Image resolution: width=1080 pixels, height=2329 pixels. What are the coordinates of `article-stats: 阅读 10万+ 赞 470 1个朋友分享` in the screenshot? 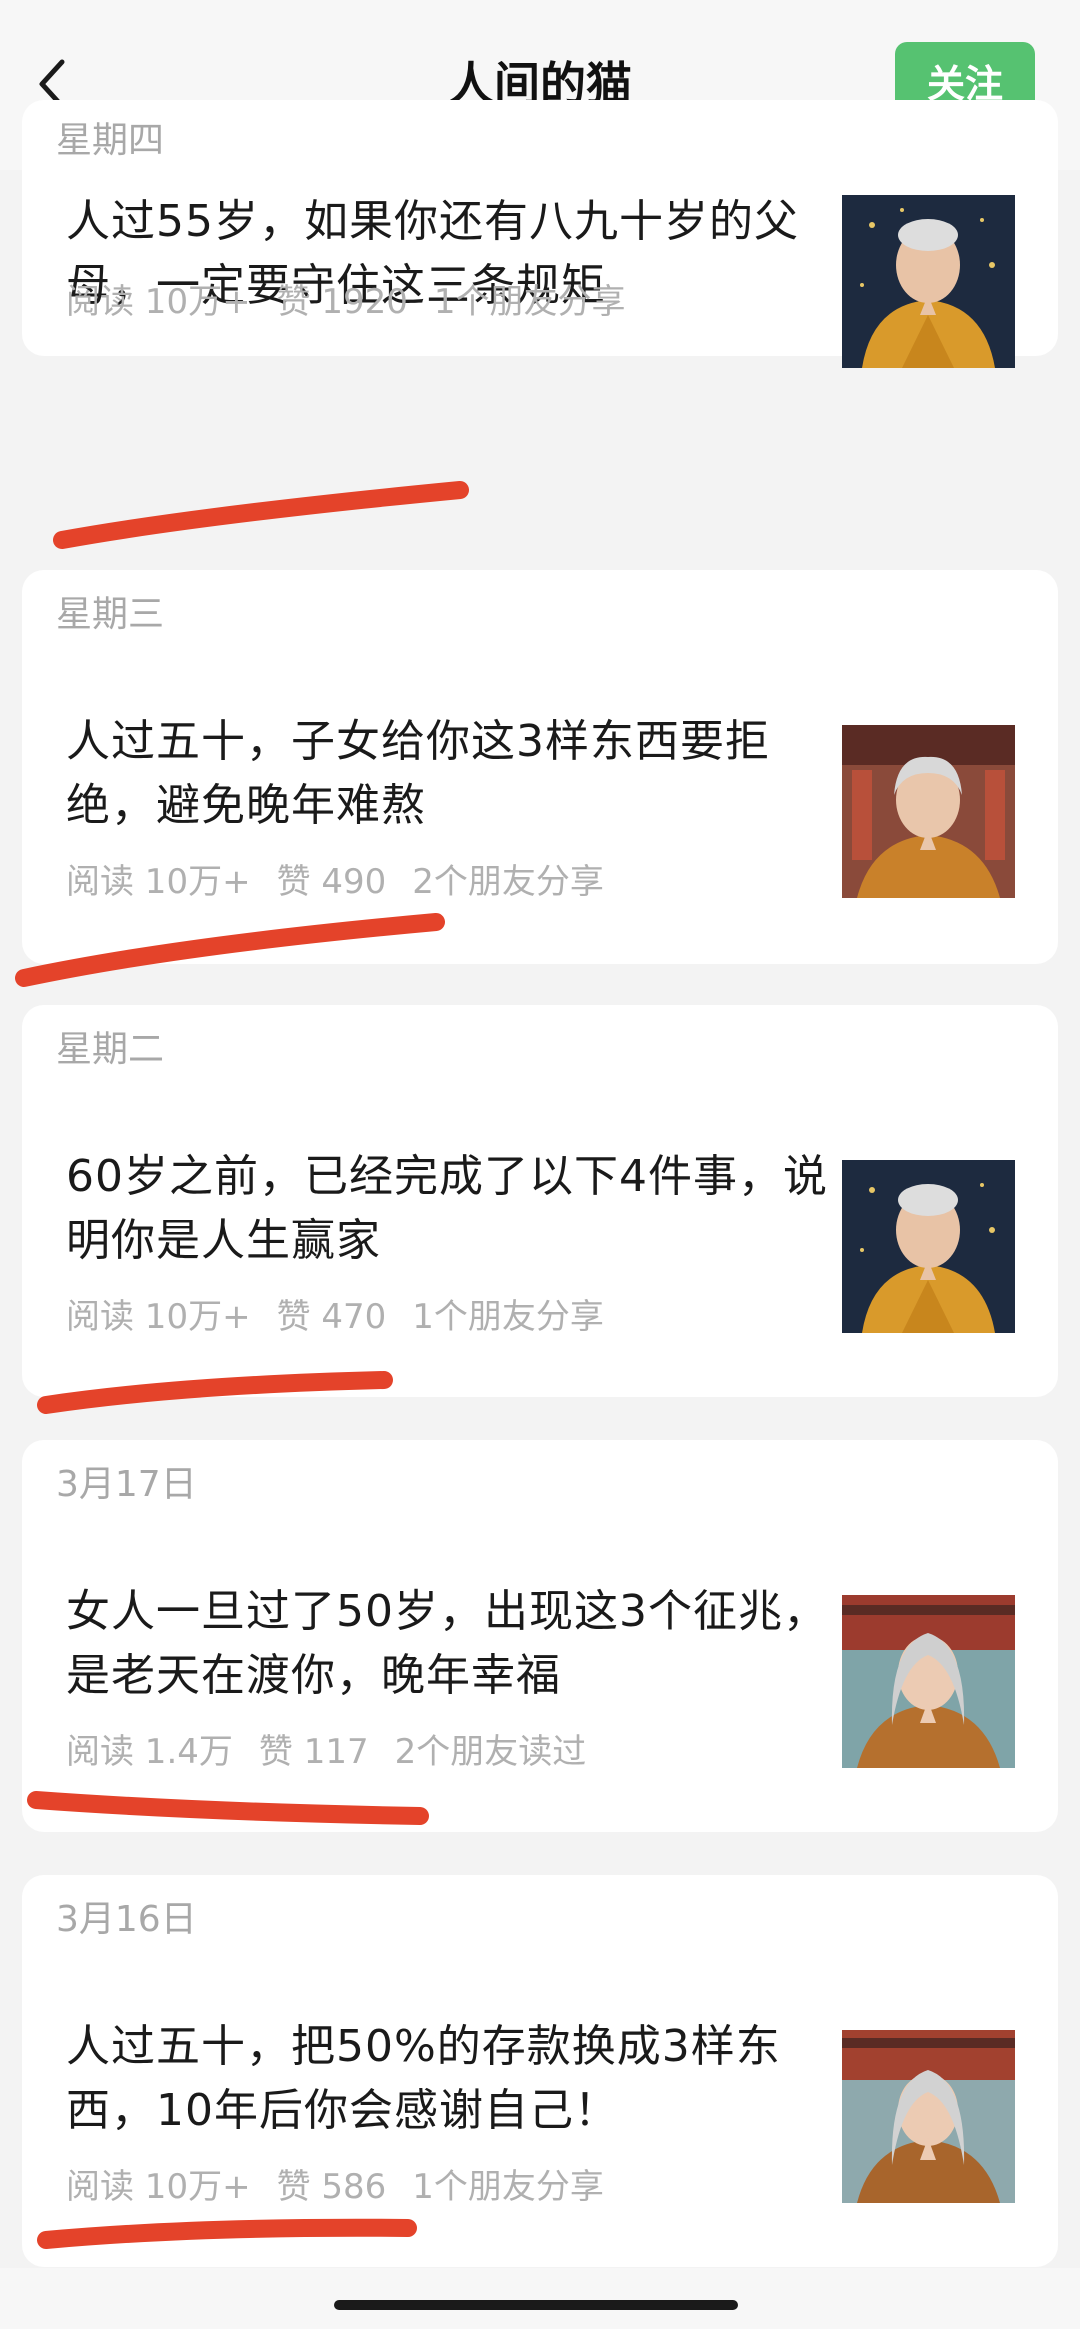 It's located at (348, 1317).